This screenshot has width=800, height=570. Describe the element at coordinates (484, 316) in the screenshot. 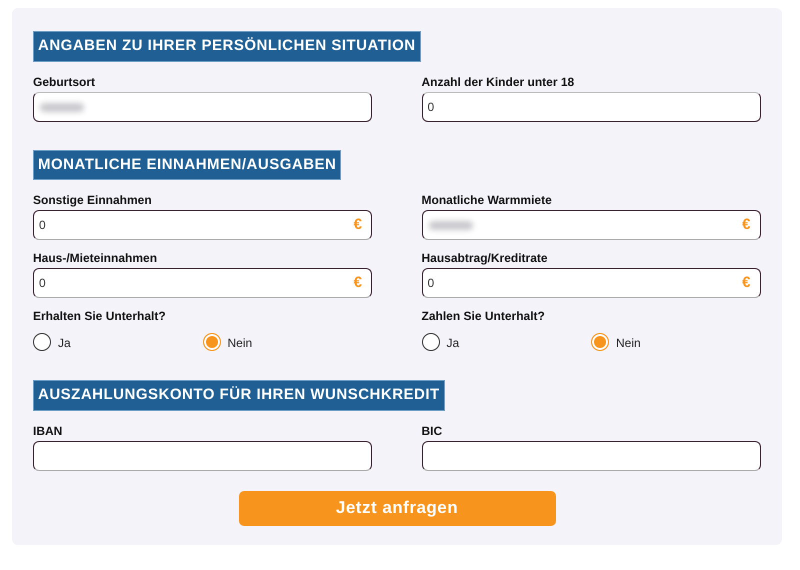

I see `question-label: Zahlen Sie Unterhalt?` at that location.